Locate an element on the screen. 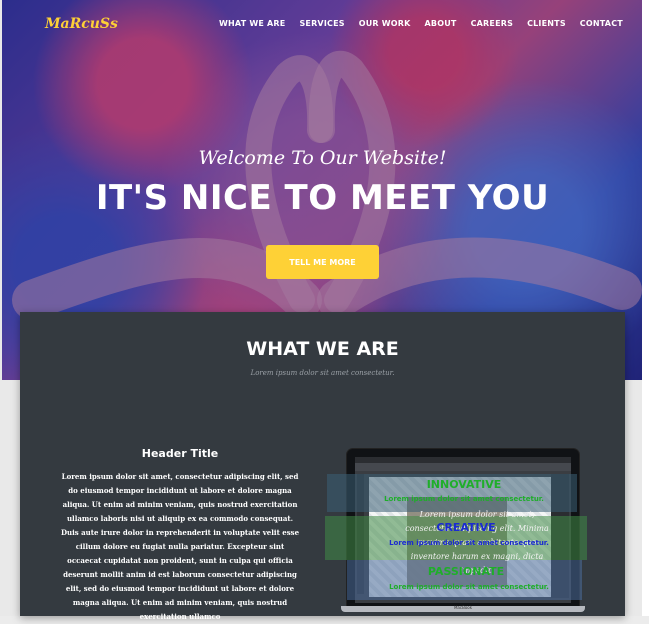 The height and width of the screenshot is (624, 649). nav-item-about: ABOUT is located at coordinates (441, 23).